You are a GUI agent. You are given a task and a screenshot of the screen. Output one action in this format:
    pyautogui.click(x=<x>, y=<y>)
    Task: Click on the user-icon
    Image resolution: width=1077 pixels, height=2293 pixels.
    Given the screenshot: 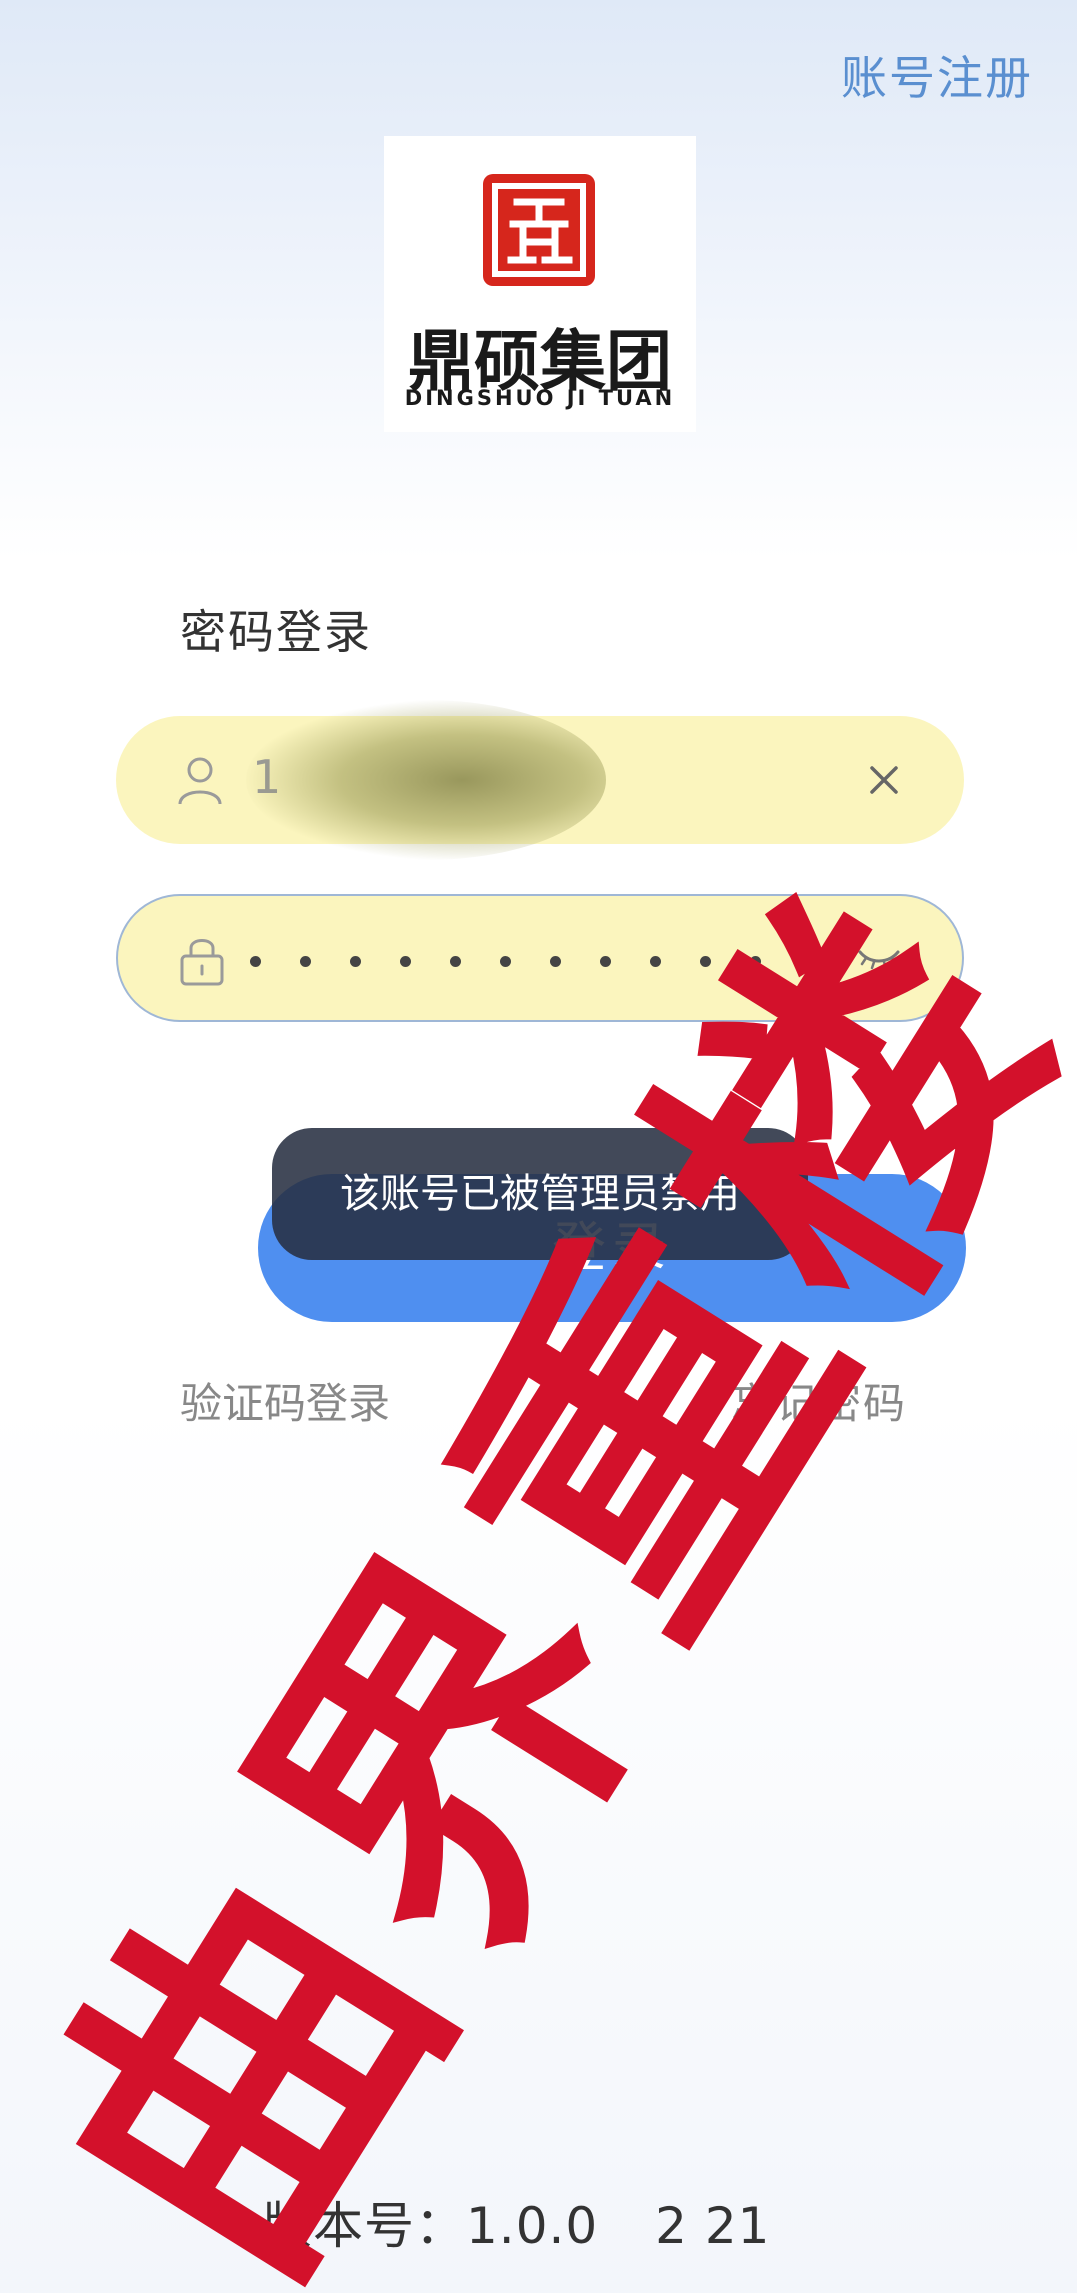 What is the action you would take?
    pyautogui.click(x=200, y=781)
    